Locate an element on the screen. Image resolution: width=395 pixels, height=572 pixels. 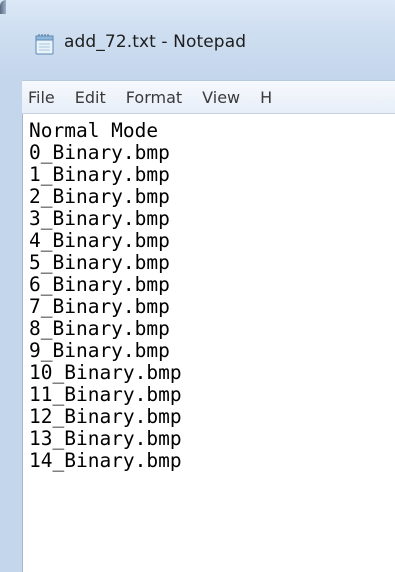
text-line: 2_Binary.bmp is located at coordinates (99, 196).